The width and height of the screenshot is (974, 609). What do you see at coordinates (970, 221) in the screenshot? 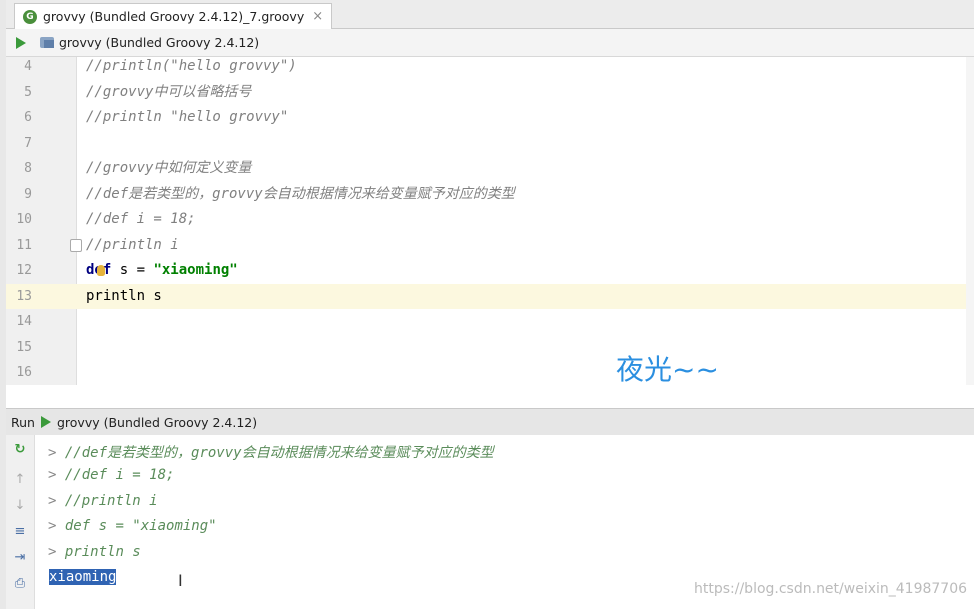
I see `editor-scrollbar` at bounding box center [970, 221].